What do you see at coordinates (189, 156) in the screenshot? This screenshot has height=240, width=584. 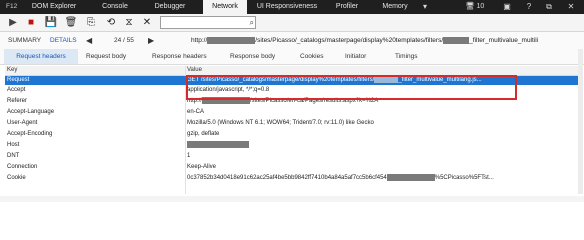 I see `header-value: 1` at bounding box center [189, 156].